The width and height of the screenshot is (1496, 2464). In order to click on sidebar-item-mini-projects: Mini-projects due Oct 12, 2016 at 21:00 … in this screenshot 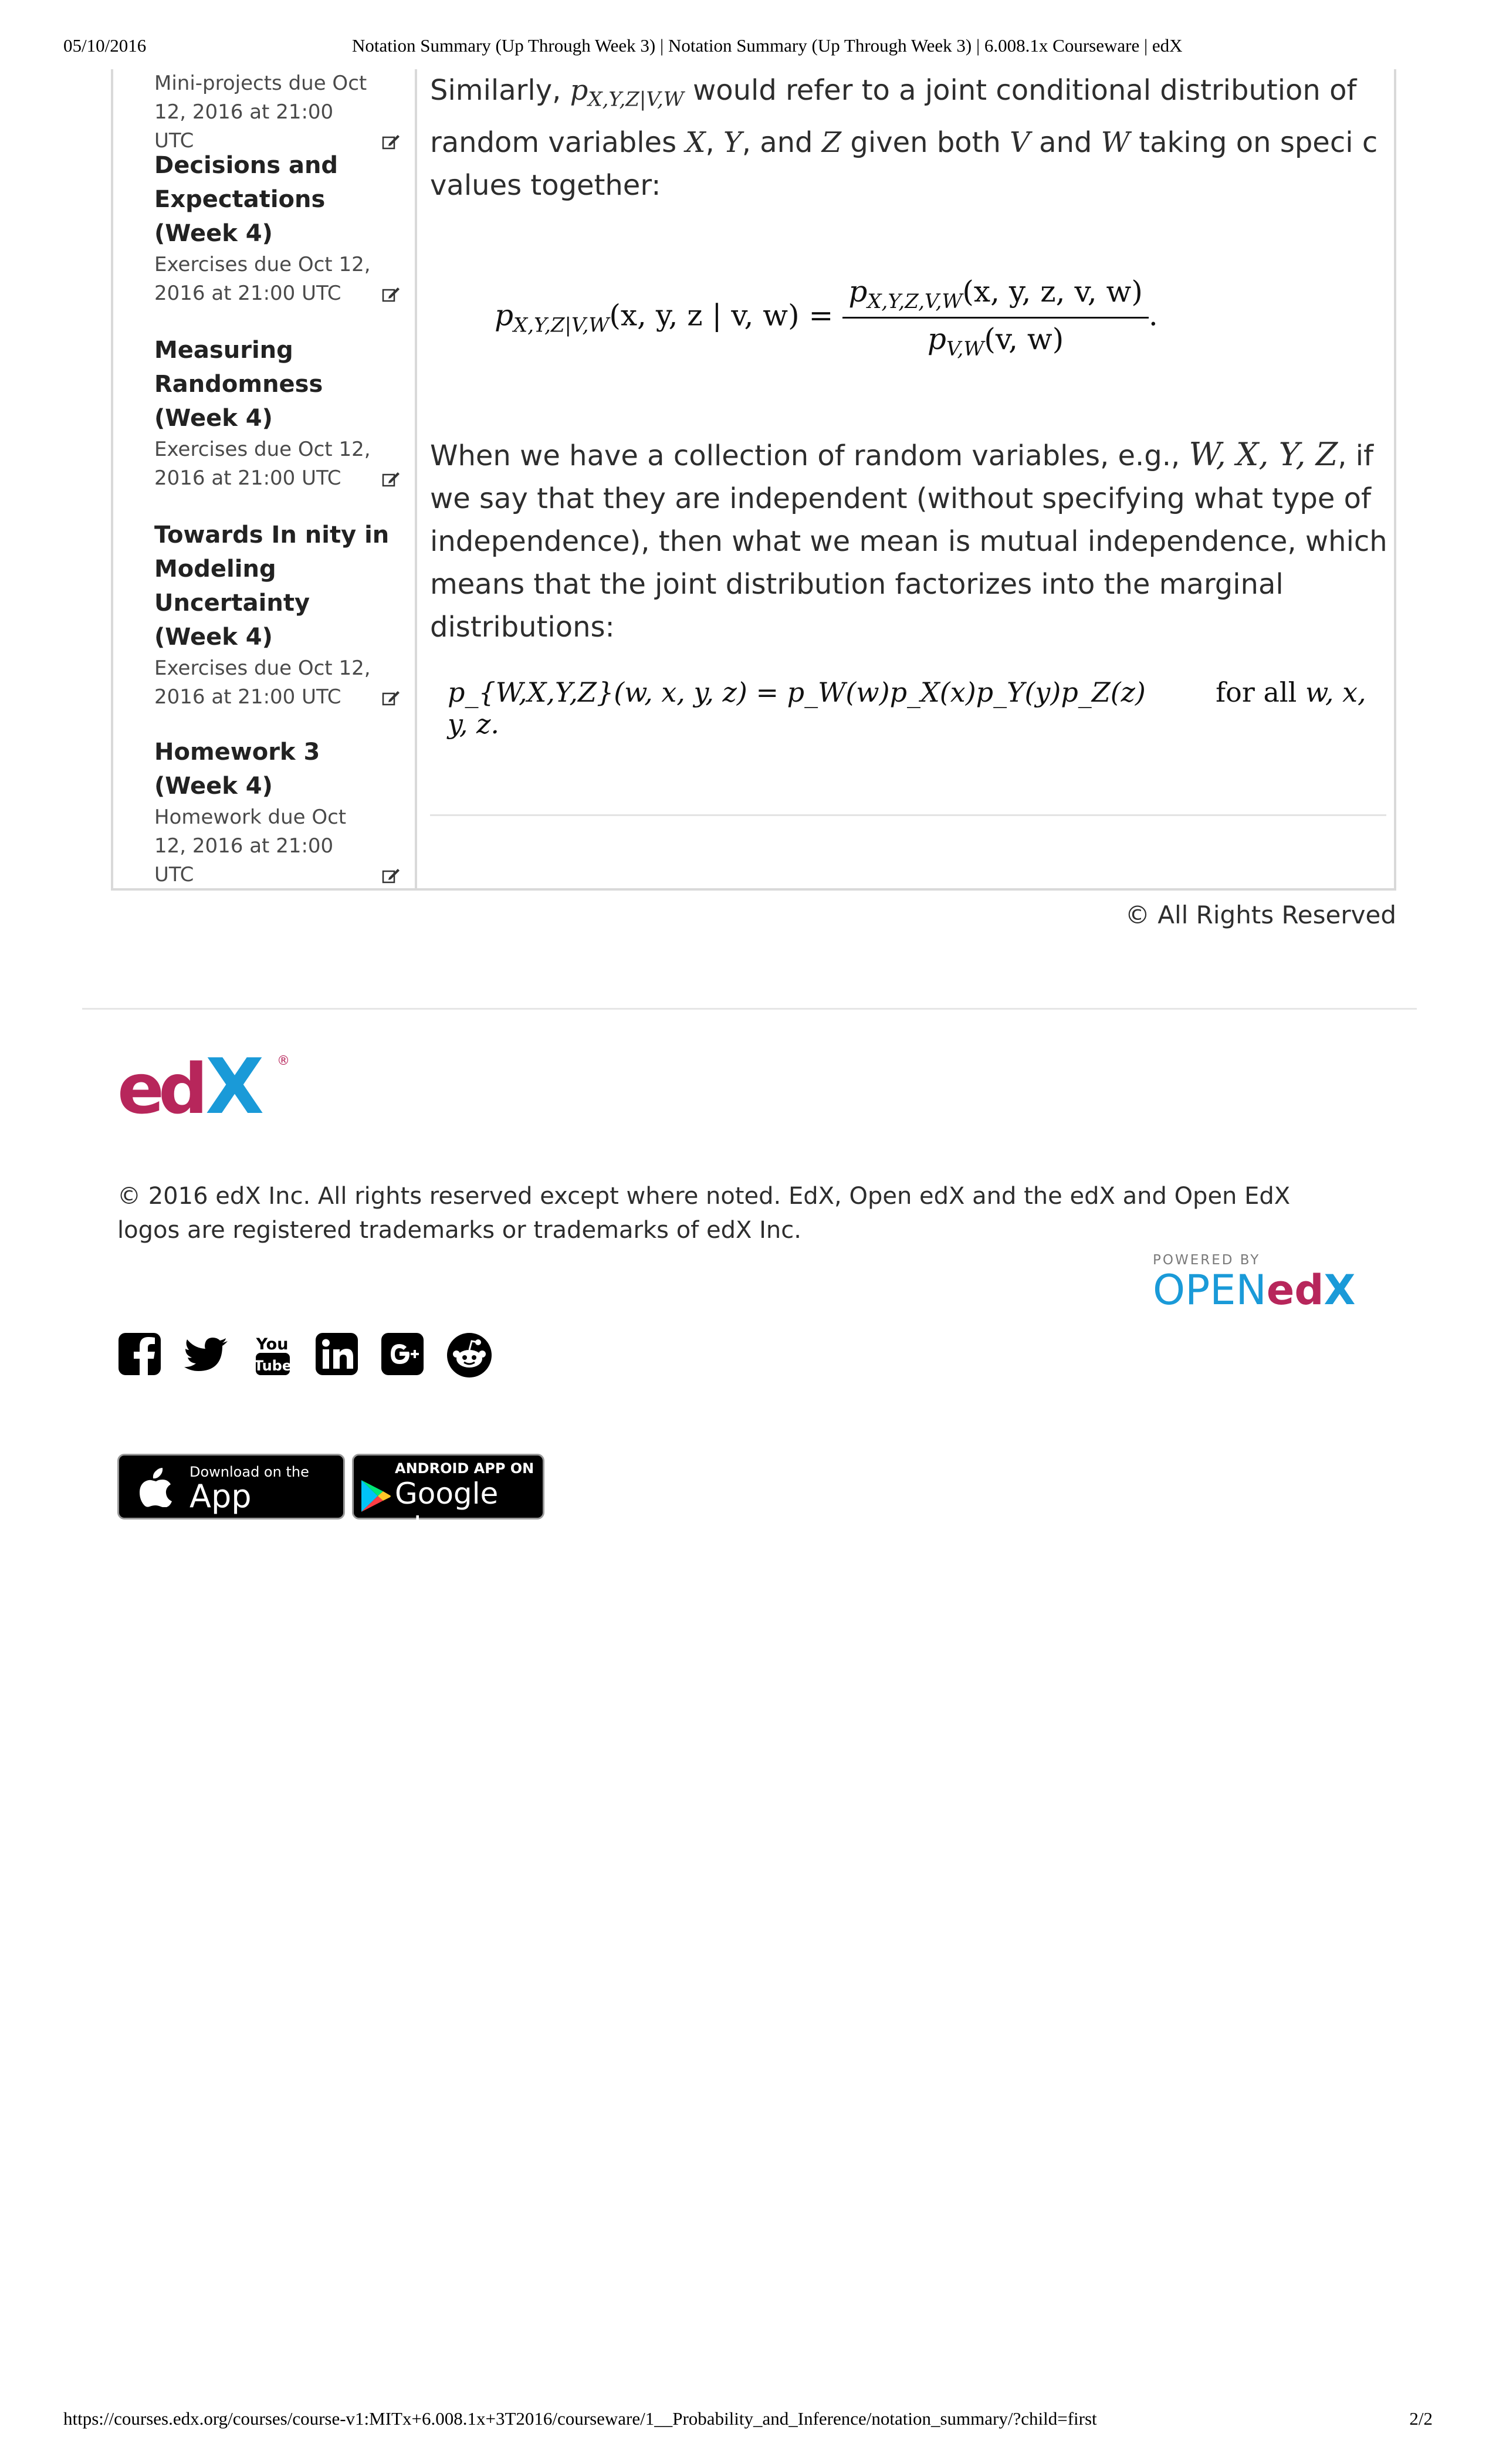, I will do `click(277, 112)`.